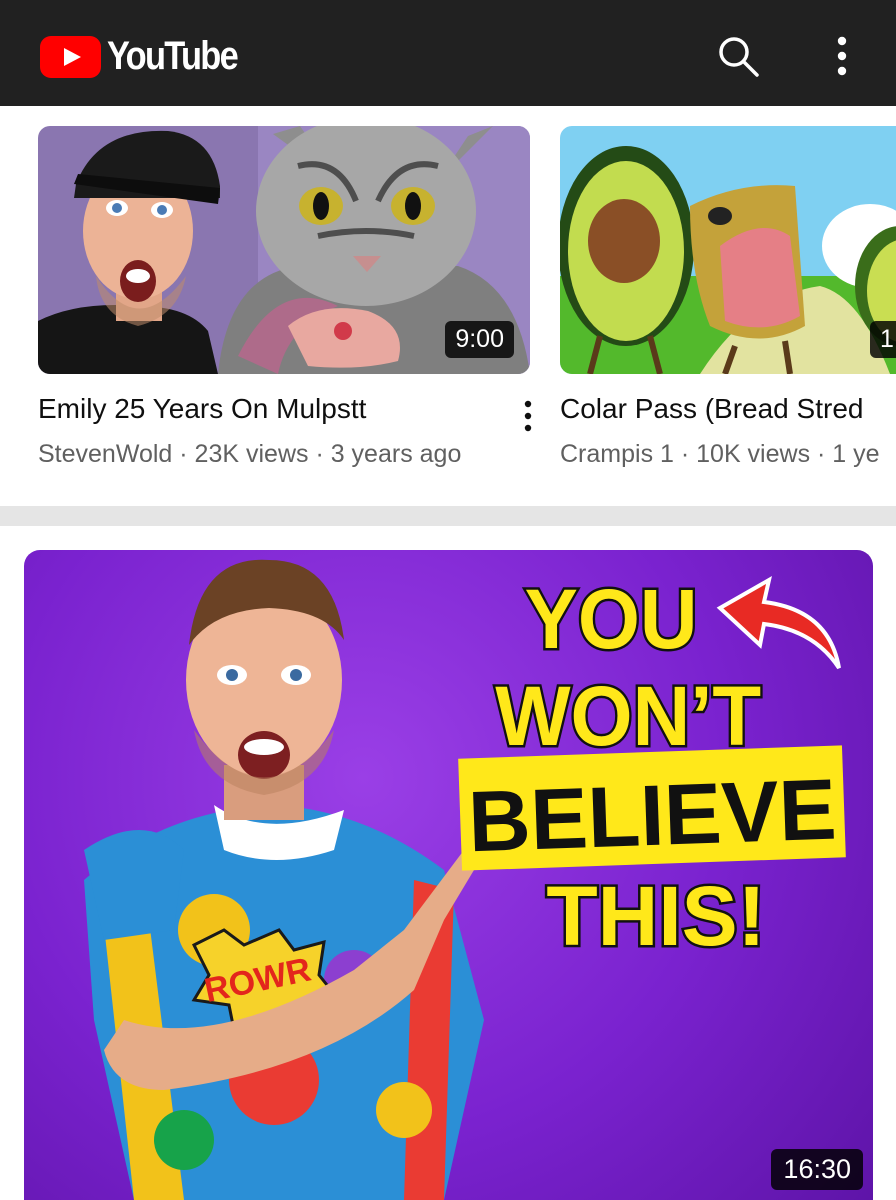  I want to click on section-divider, so click(448, 516).